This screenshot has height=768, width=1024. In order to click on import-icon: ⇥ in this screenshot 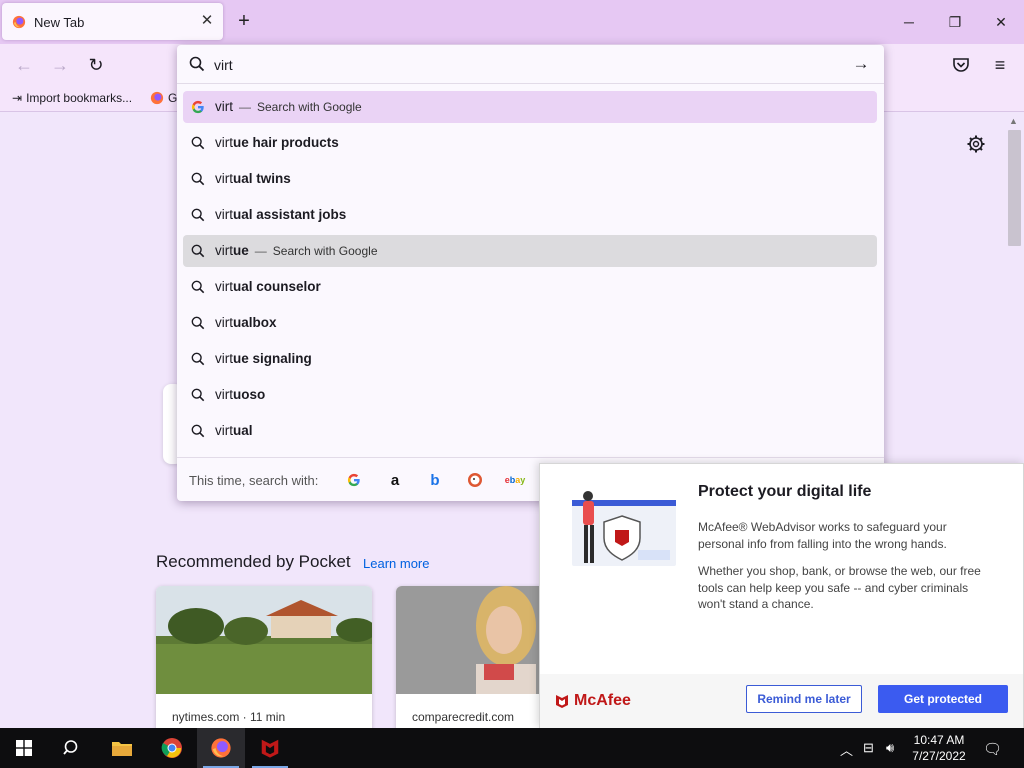, I will do `click(17, 98)`.